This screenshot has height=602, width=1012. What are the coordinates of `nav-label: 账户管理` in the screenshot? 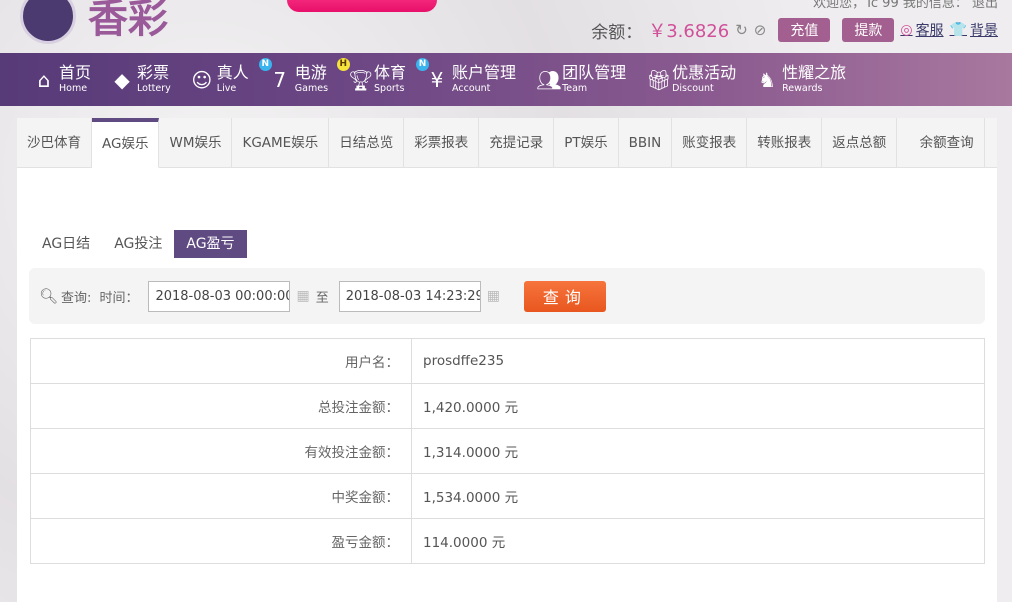 It's located at (484, 73).